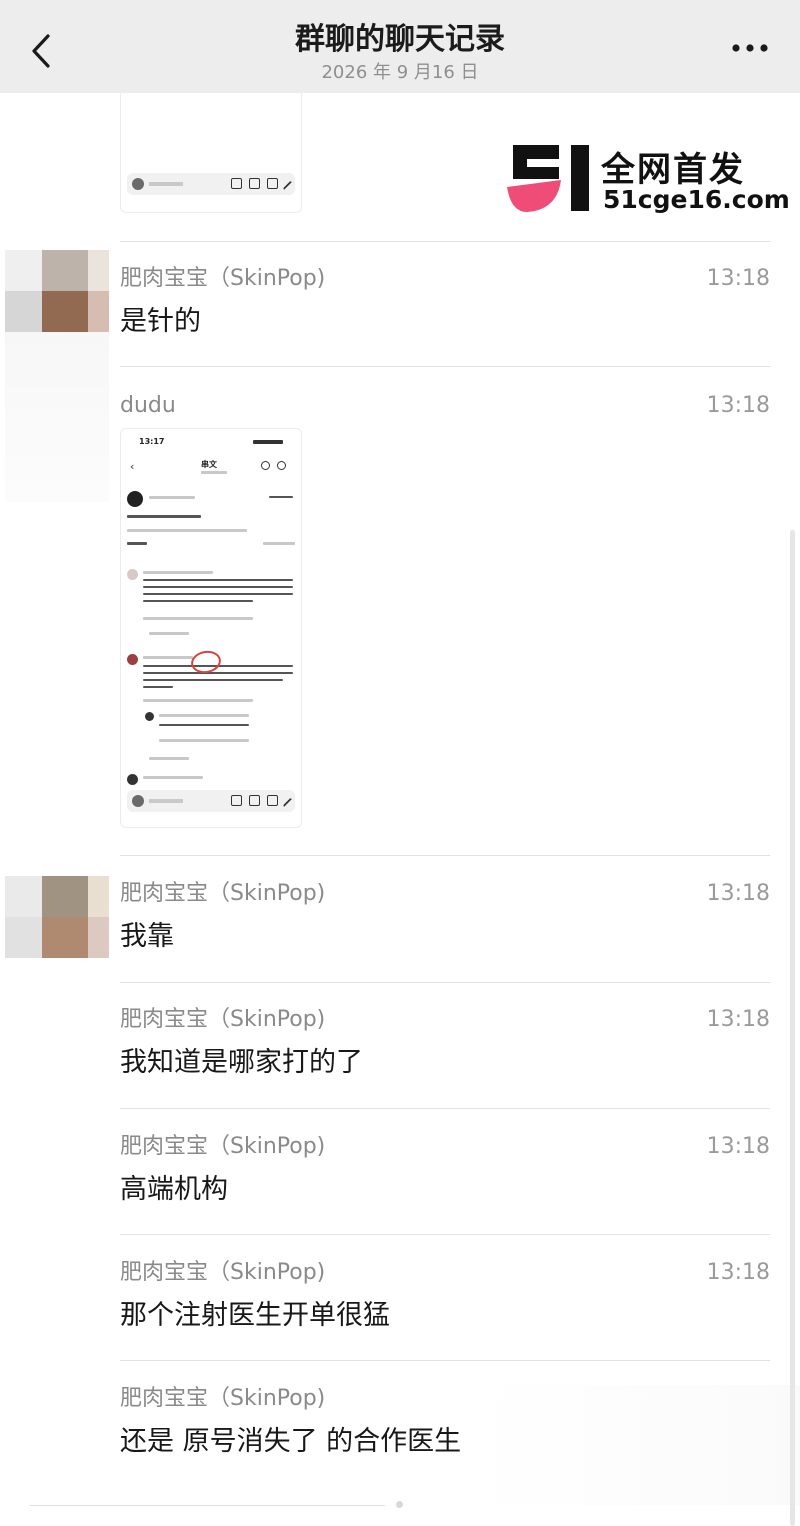 Image resolution: width=800 pixels, height=1526 pixels. I want to click on message-item: 肥肉宝宝（SkinPop) 13:18 是针的, so click(445, 305).